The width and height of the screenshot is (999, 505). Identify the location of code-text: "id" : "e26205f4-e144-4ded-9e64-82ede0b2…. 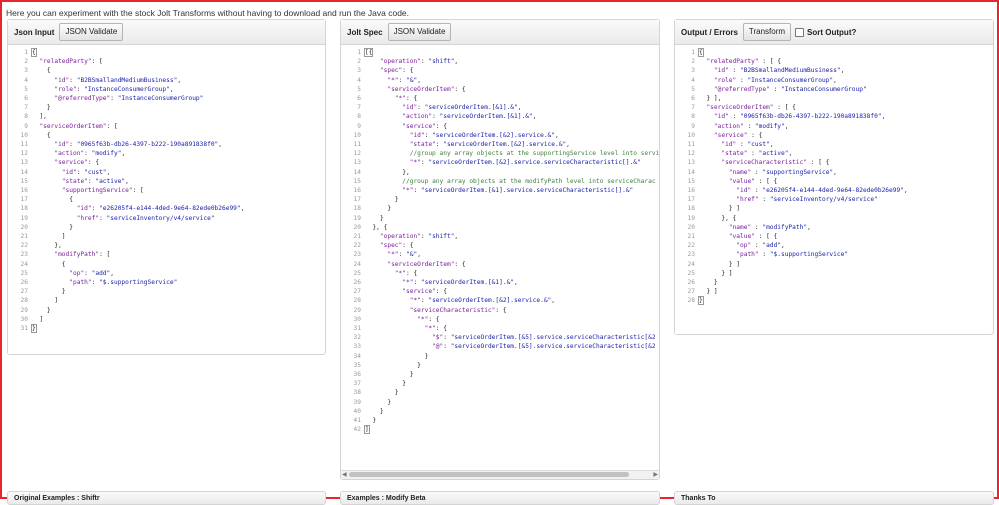
(822, 190).